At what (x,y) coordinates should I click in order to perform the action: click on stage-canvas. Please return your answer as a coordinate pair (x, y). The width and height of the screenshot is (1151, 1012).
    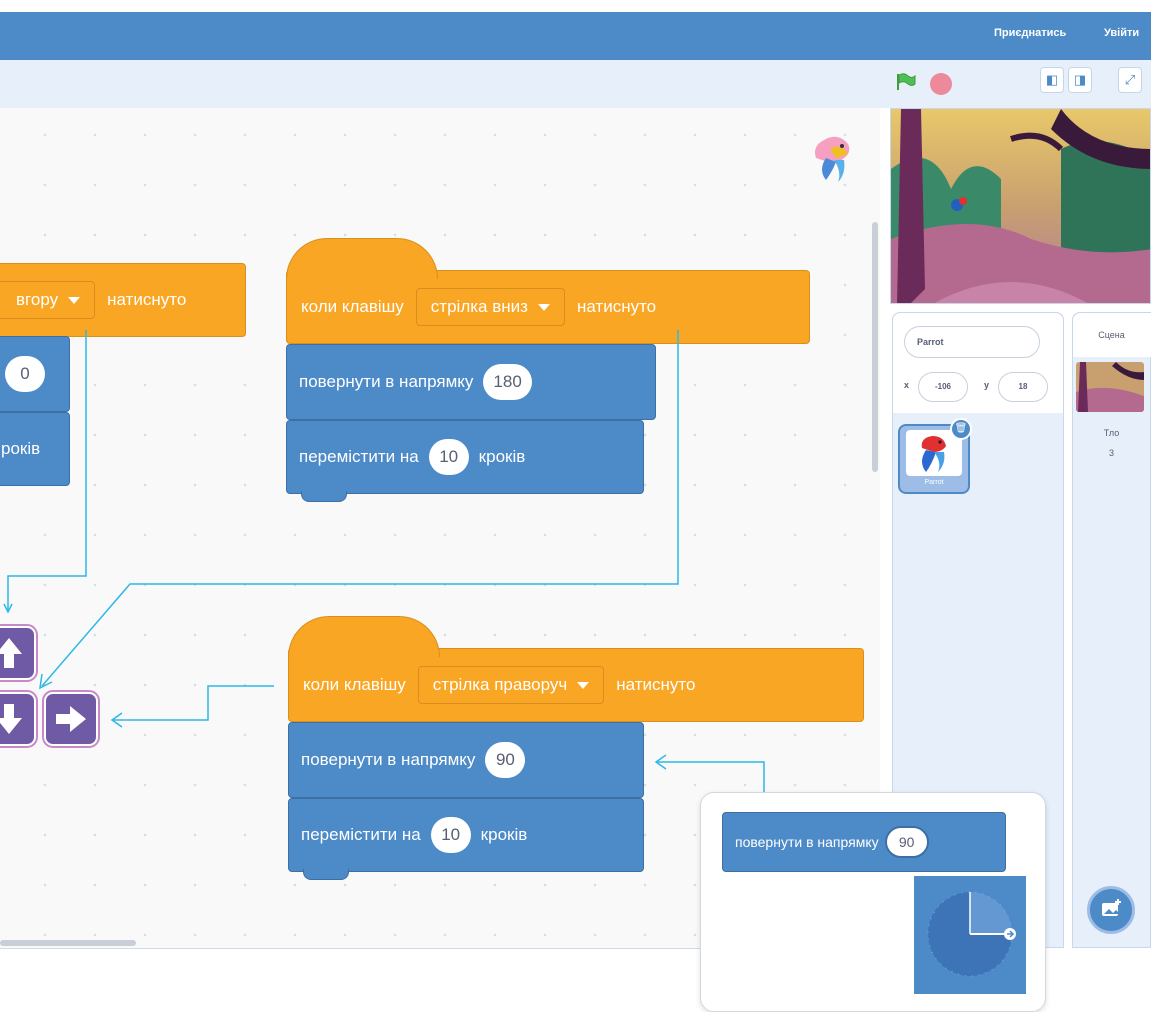
    Looking at the image, I should click on (1020, 206).